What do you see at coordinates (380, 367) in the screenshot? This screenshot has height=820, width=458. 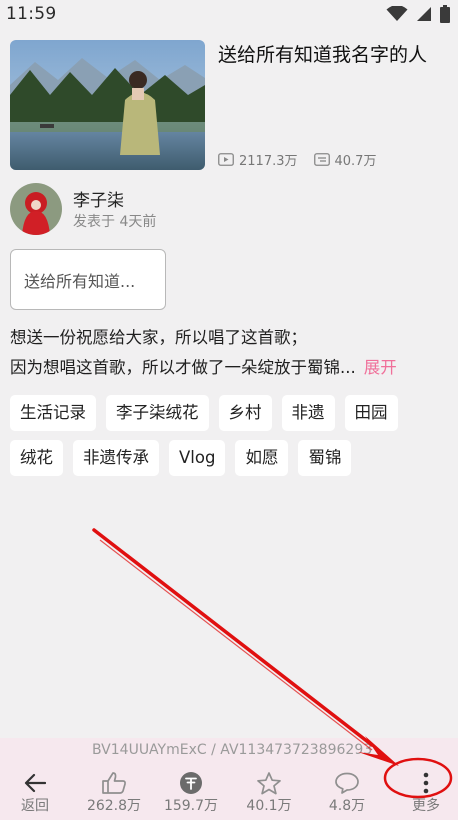 I see `expand-link: 展开` at bounding box center [380, 367].